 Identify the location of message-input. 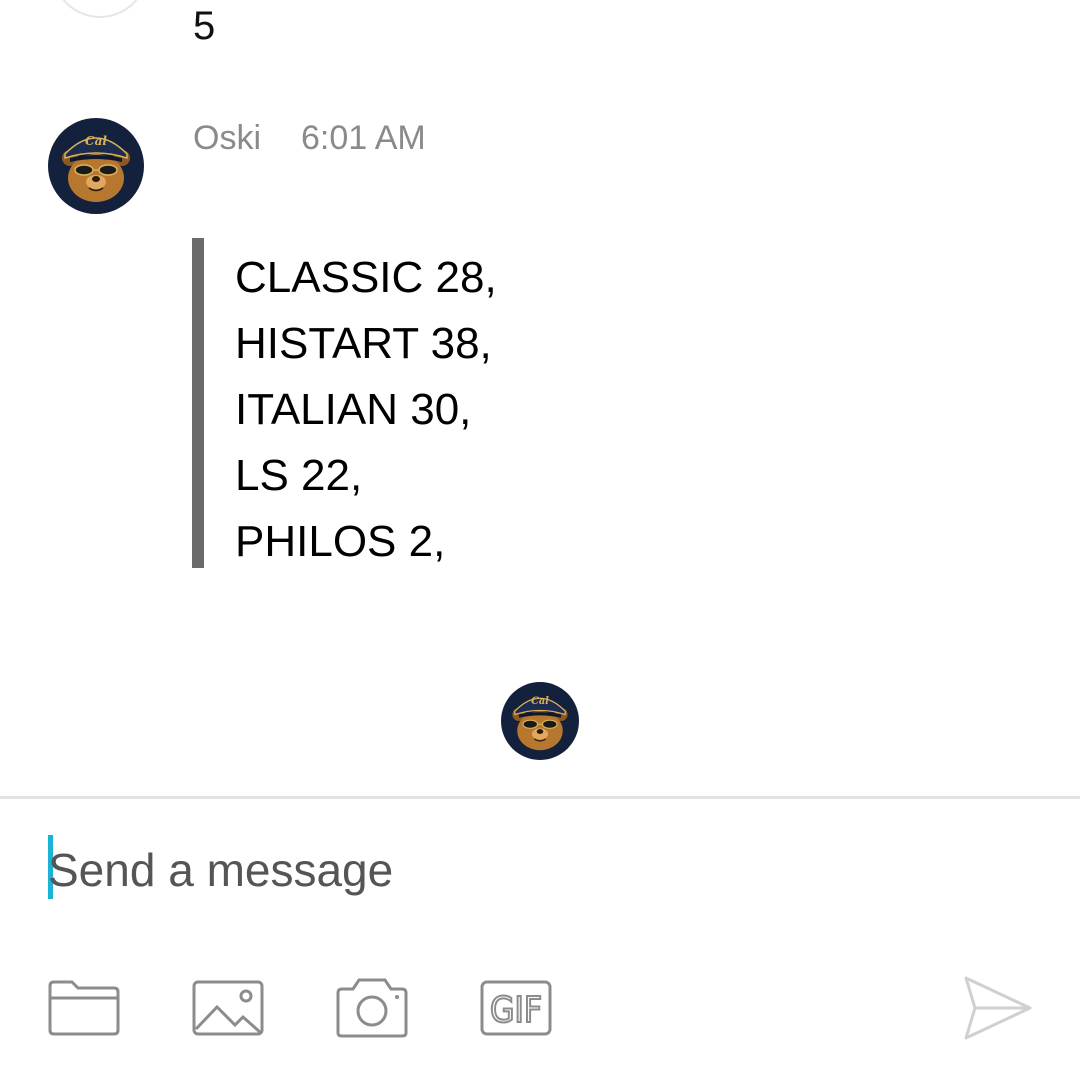
(538, 870).